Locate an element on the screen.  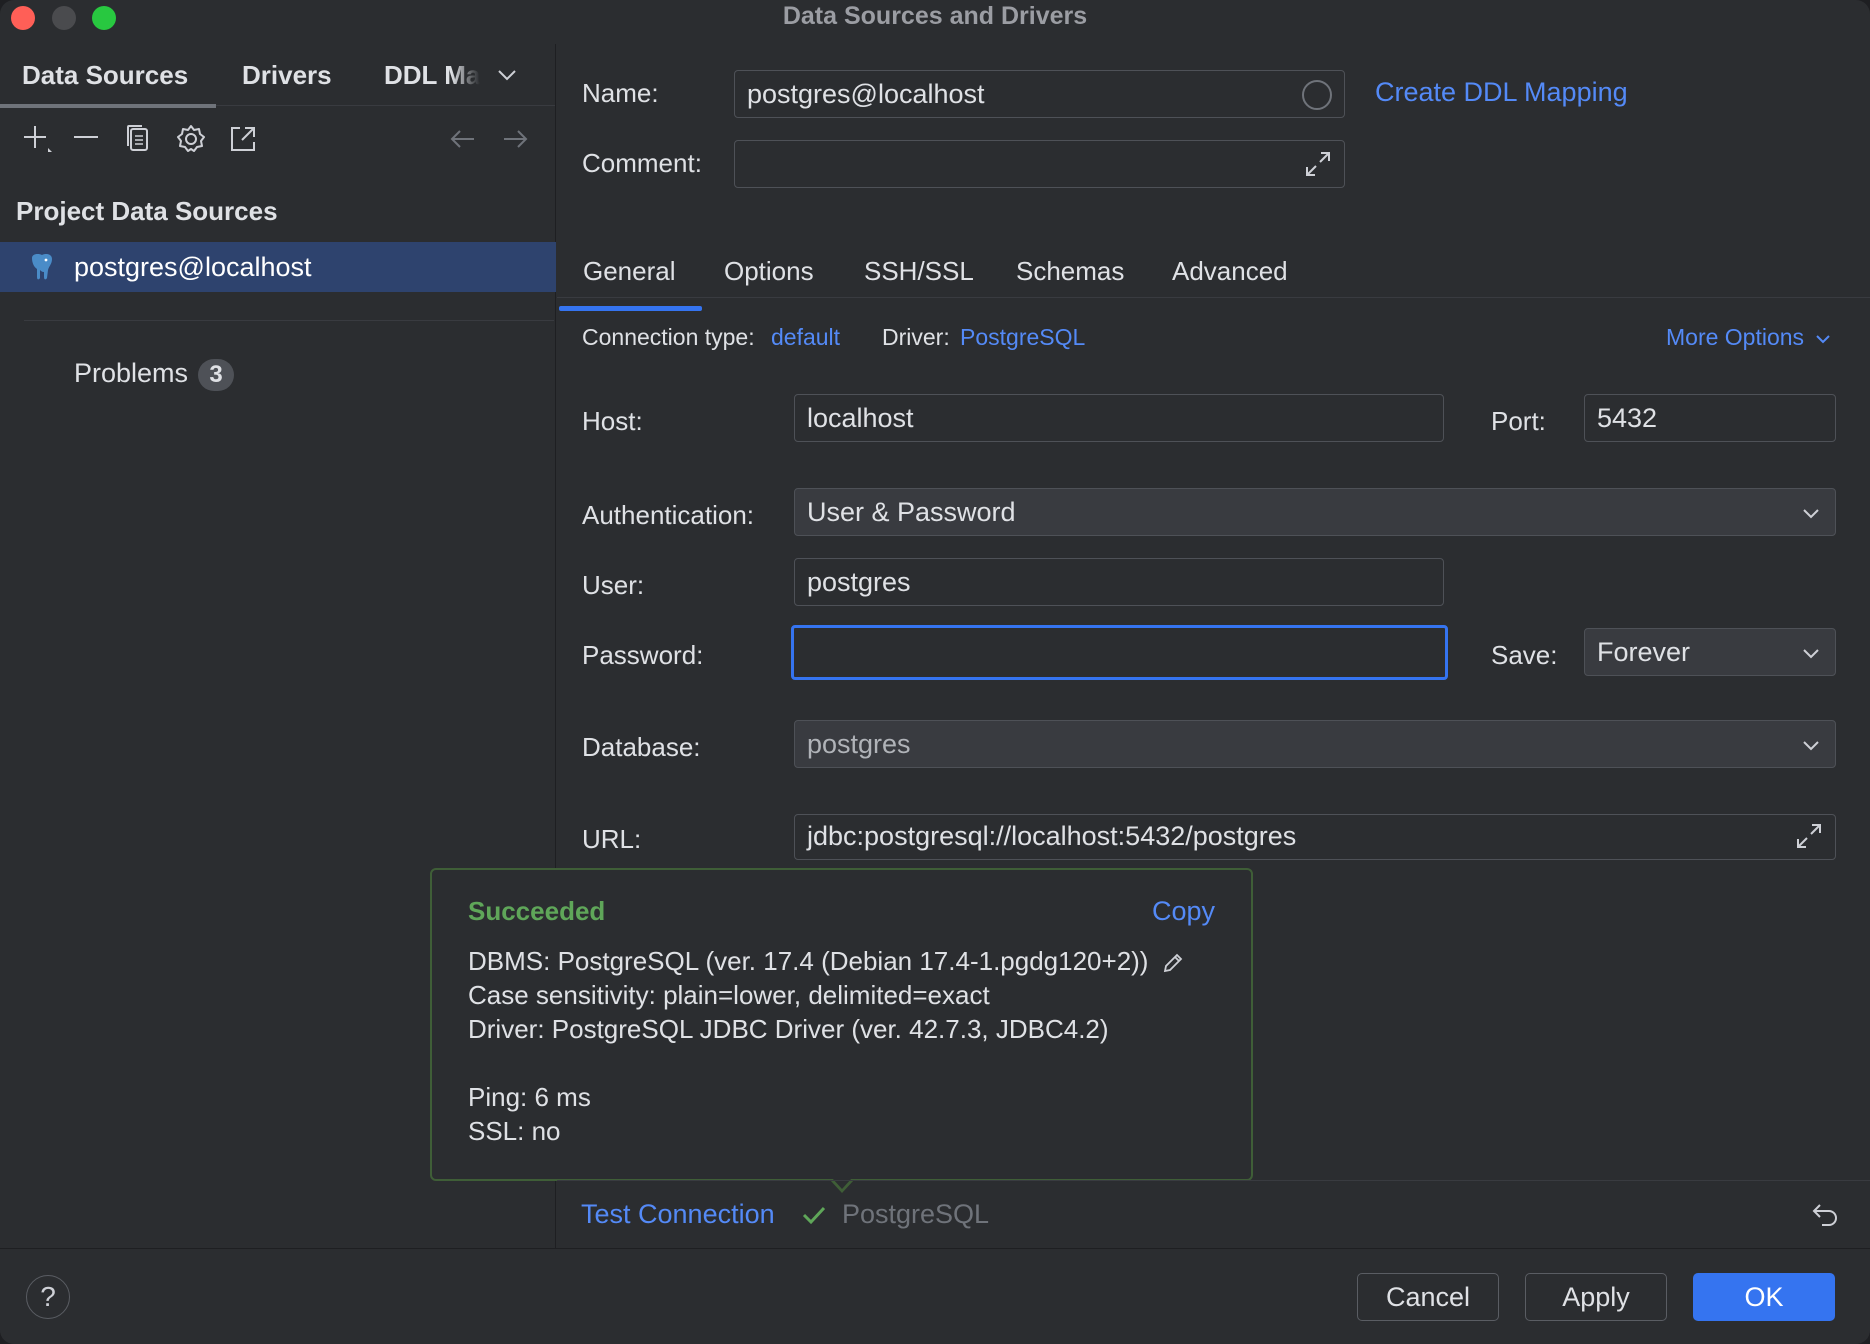
sidebar-item-postgres-localhost: postgres@localhost is located at coordinates (278, 267).